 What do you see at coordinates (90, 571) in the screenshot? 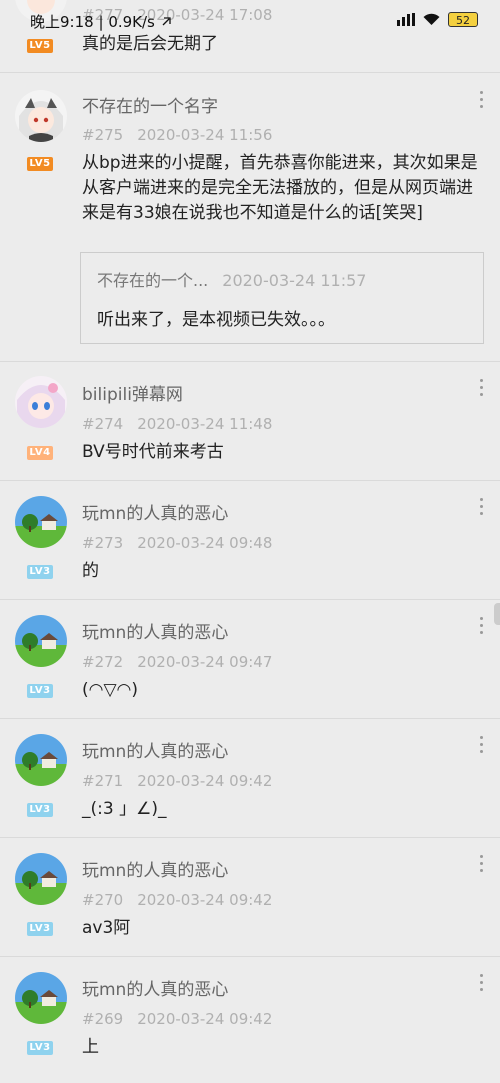
I see `comment-text: 的` at bounding box center [90, 571].